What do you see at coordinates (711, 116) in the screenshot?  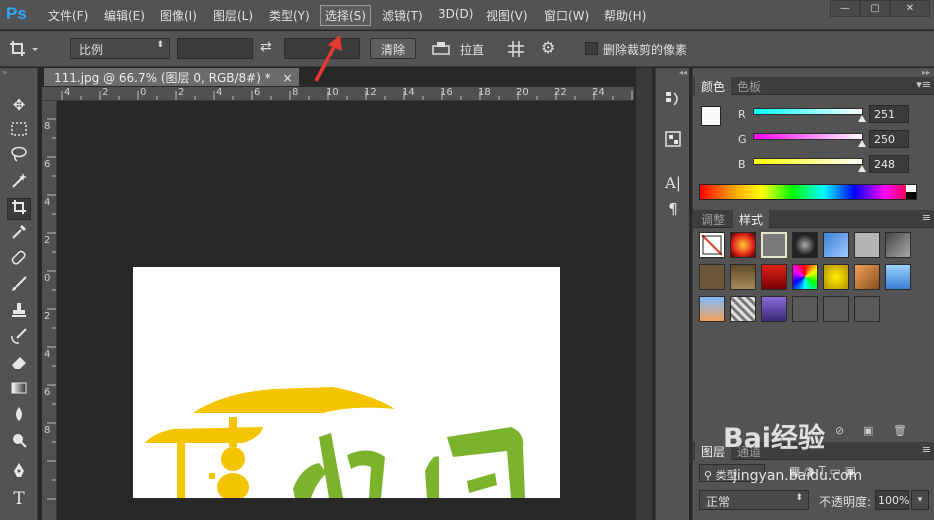 I see `foreground-color-swatch` at bounding box center [711, 116].